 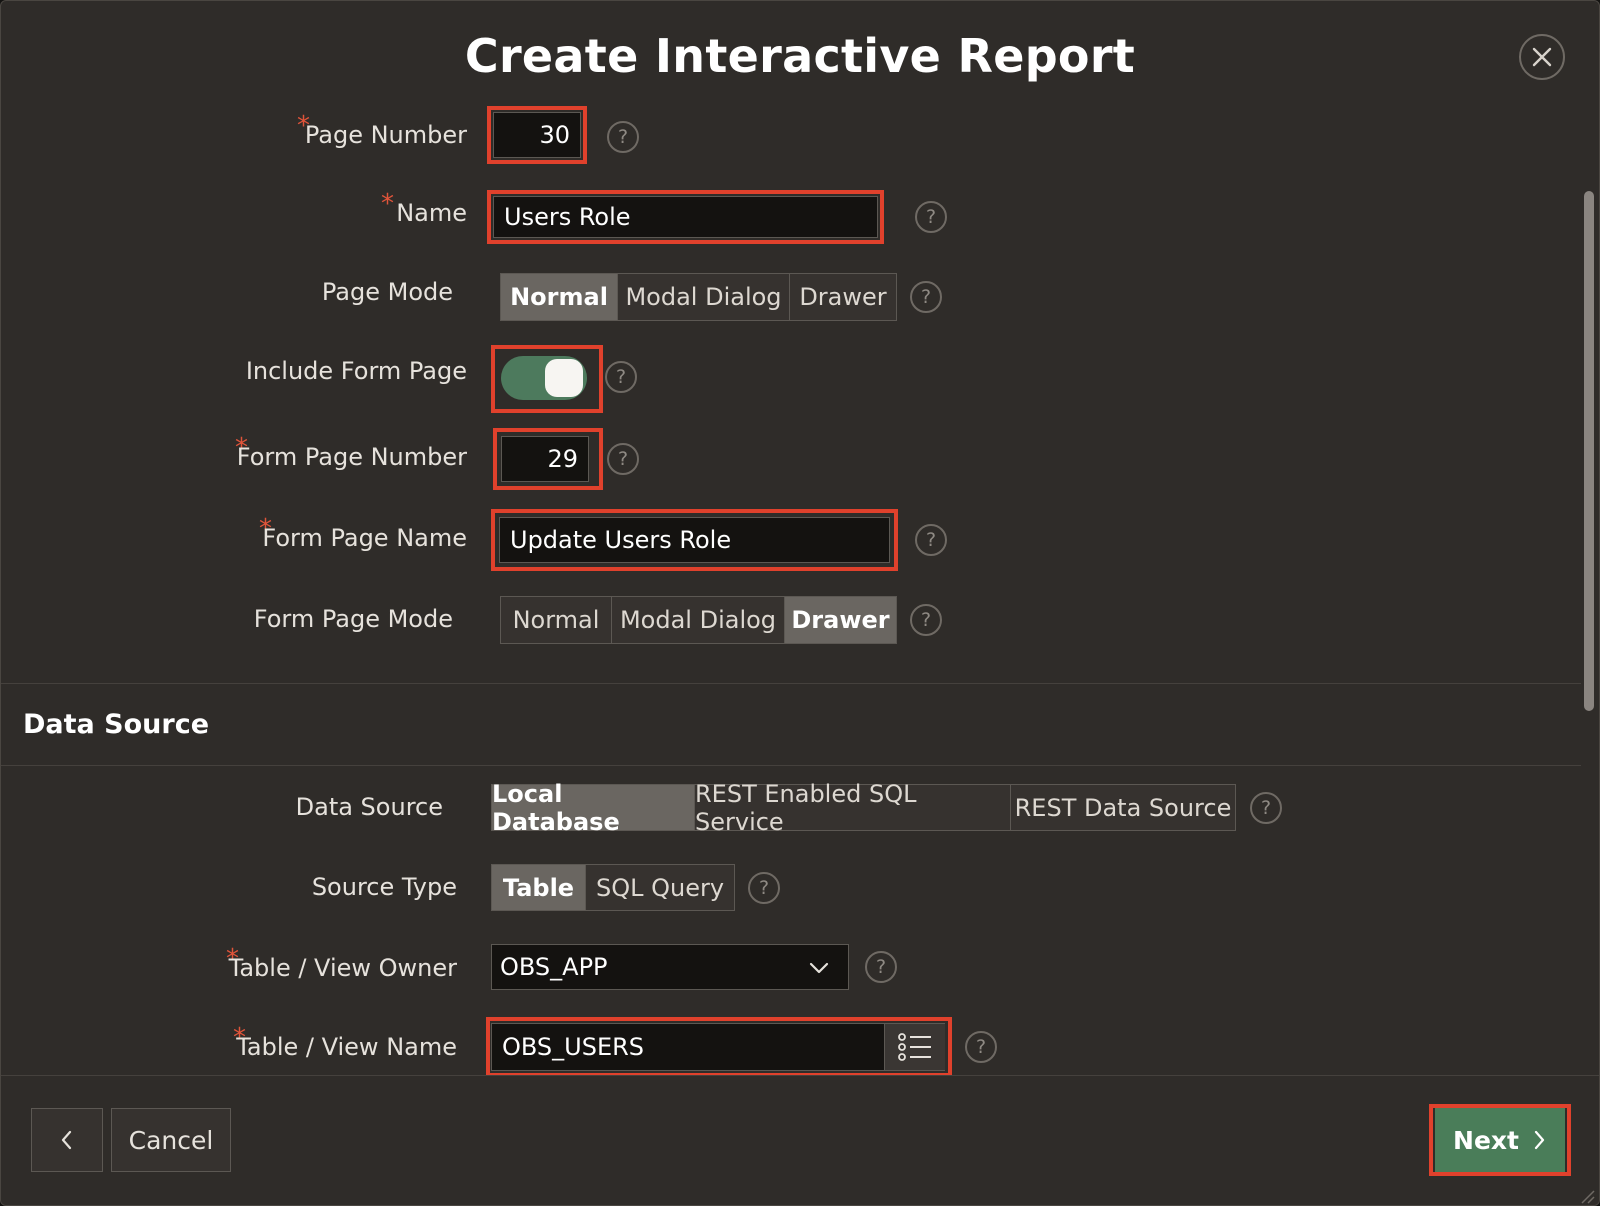 I want to click on table-view-name-input: OBS_USERS, so click(x=718, y=1047).